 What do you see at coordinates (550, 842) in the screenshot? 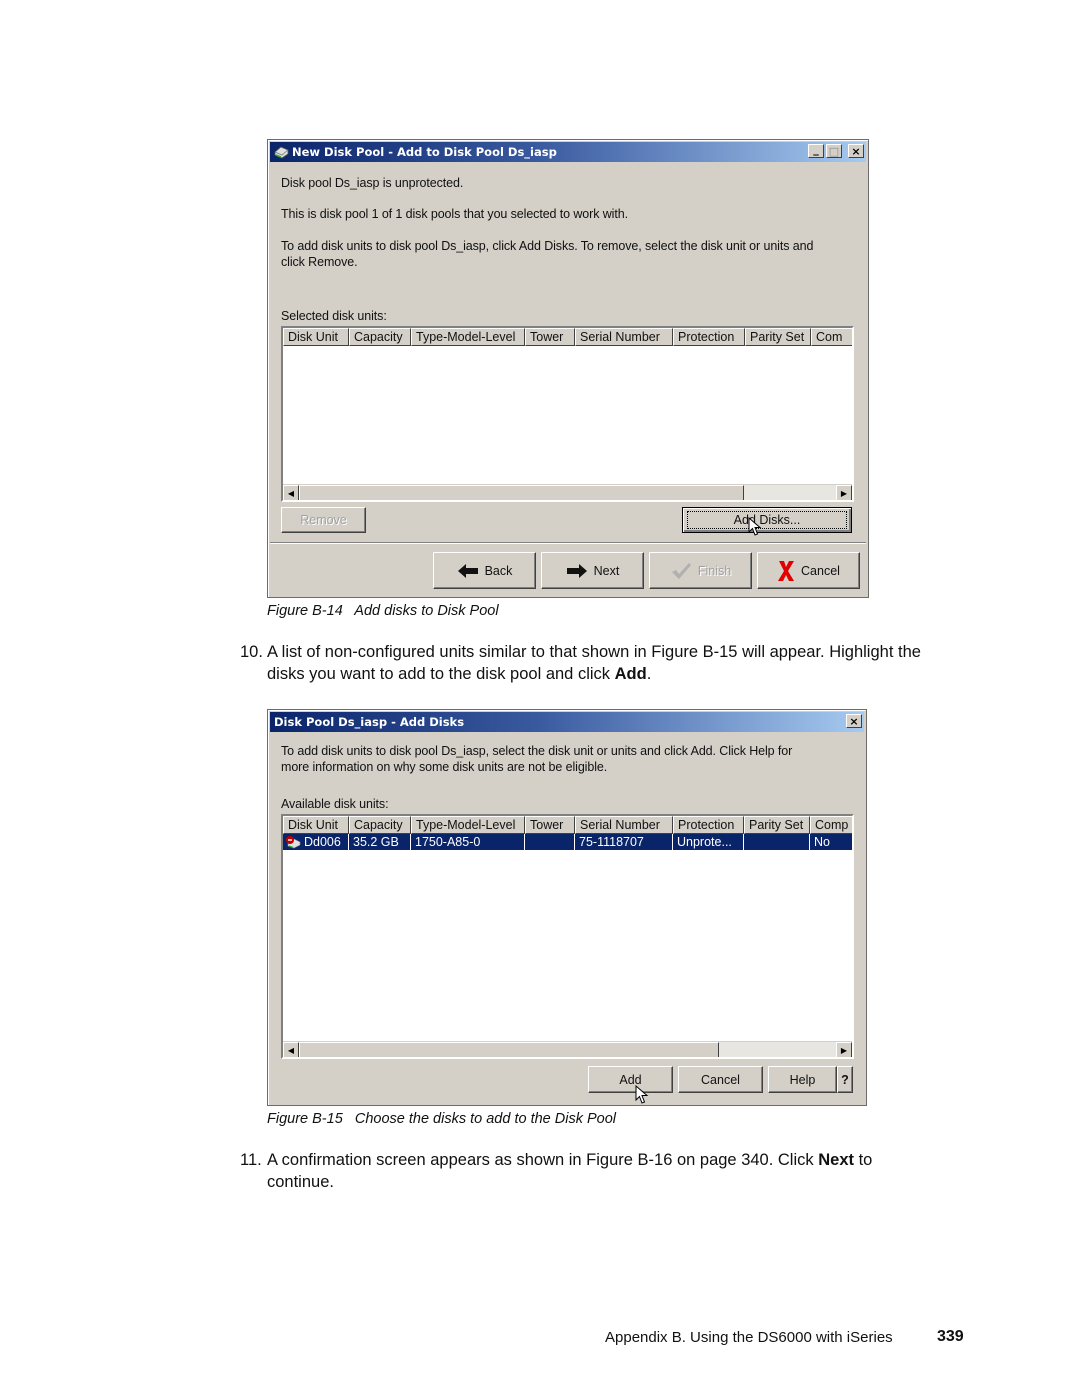
I see `cell-tower` at bounding box center [550, 842].